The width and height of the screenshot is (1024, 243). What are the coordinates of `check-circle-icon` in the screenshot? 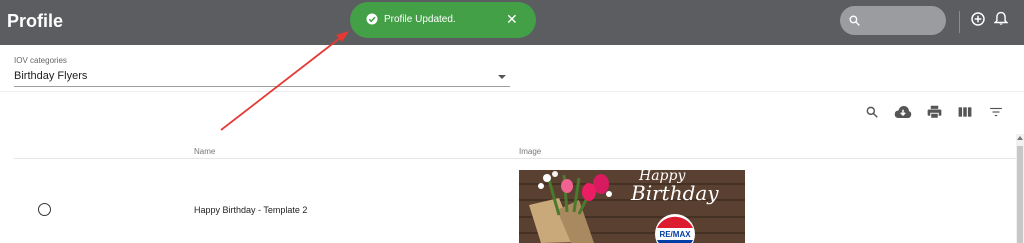 It's located at (372, 19).